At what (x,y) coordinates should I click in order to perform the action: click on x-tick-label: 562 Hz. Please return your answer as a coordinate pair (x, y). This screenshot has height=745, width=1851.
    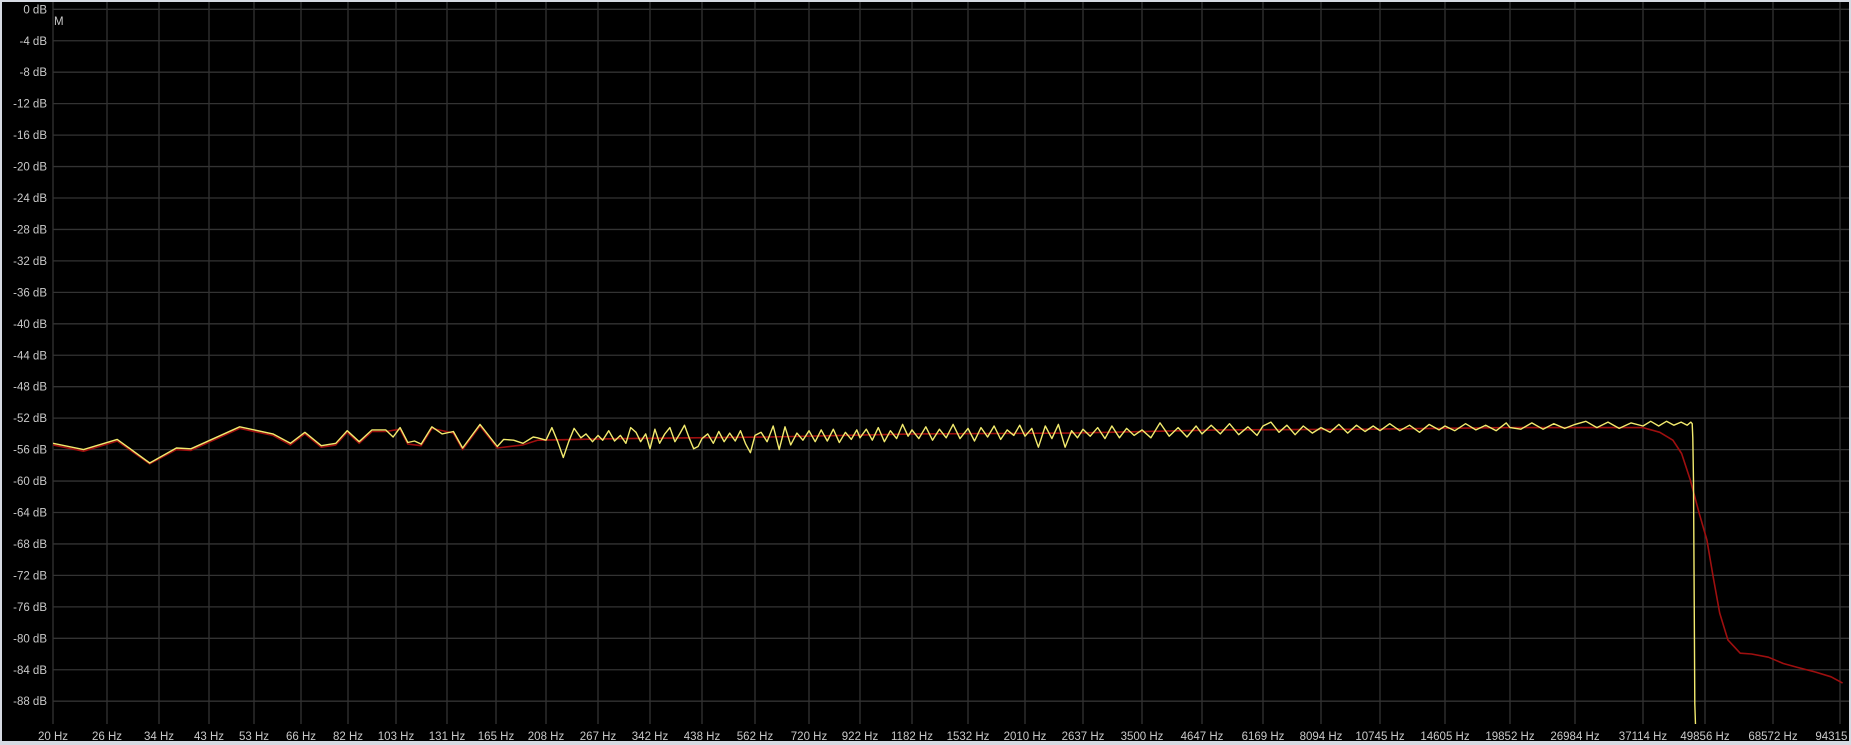
    Looking at the image, I should click on (755, 736).